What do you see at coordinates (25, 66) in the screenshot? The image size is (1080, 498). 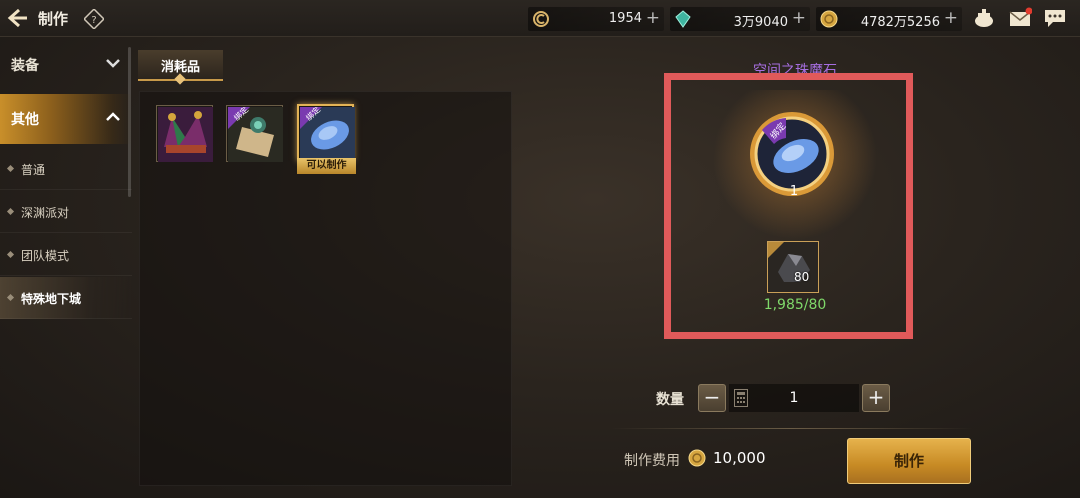 I see `sidebar-category-label: 装备` at bounding box center [25, 66].